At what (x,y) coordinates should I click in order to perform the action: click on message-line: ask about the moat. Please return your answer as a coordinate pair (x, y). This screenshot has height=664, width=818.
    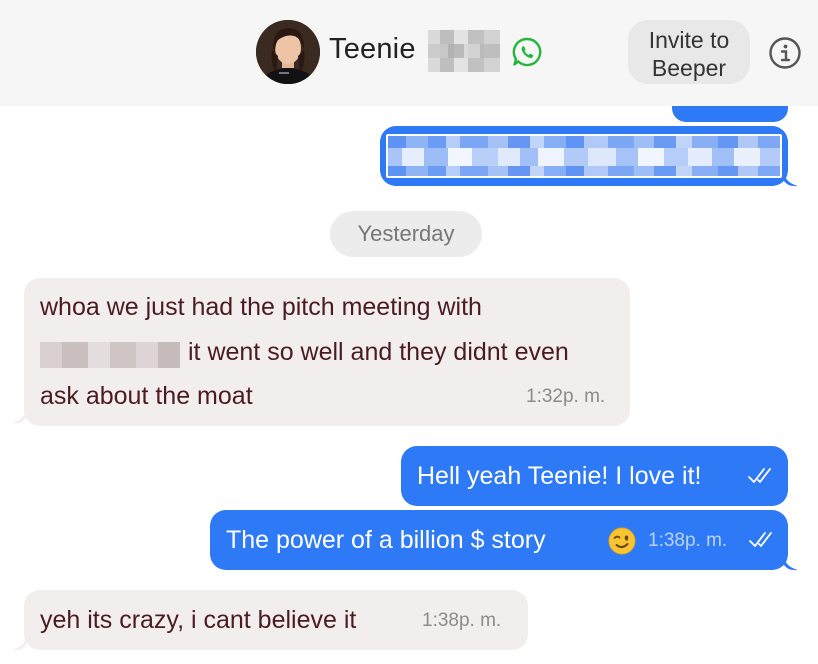
    Looking at the image, I should click on (146, 396).